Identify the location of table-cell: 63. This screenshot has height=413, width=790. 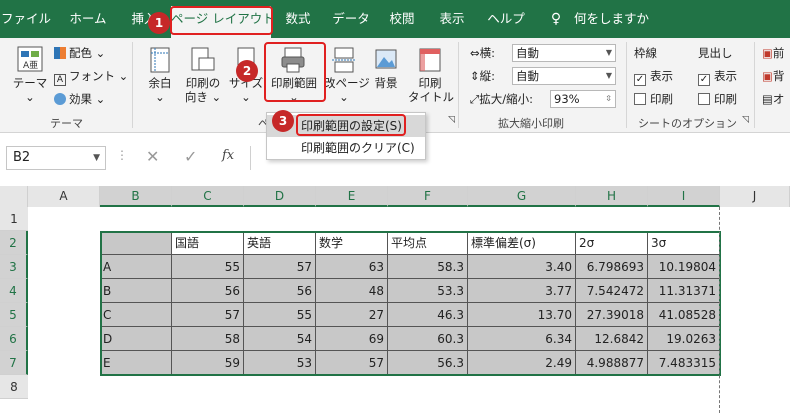
(352, 267).